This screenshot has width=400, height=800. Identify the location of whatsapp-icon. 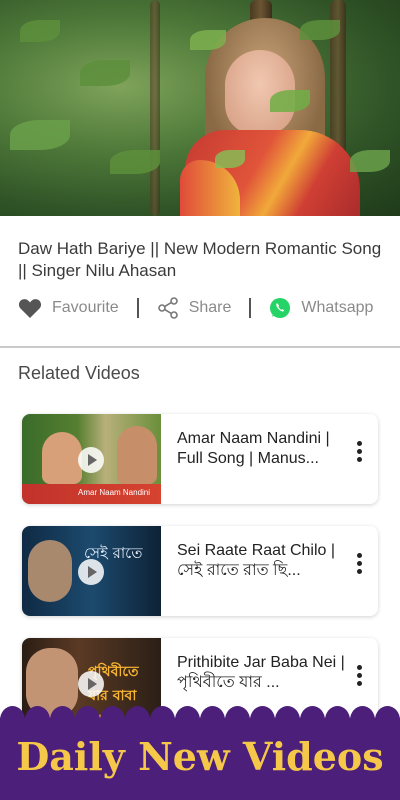
(280, 308).